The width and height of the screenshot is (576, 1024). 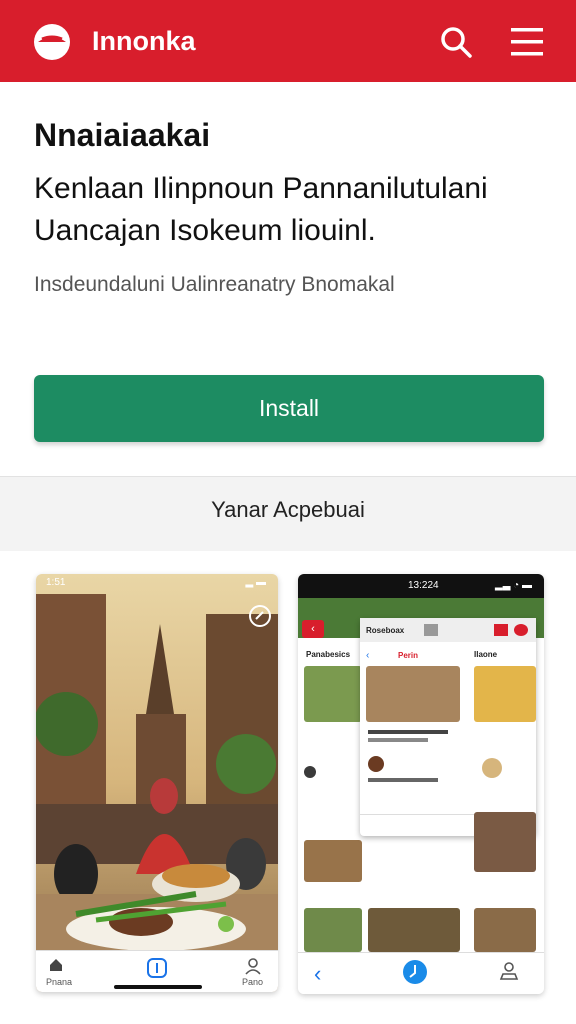 What do you see at coordinates (501, 630) in the screenshot?
I see `favorite-icon` at bounding box center [501, 630].